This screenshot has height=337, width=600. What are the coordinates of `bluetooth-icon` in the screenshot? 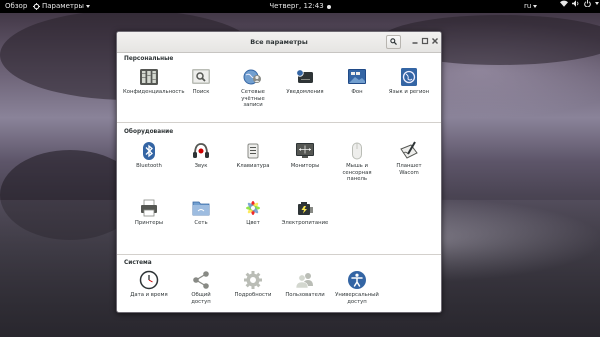 It's located at (149, 151).